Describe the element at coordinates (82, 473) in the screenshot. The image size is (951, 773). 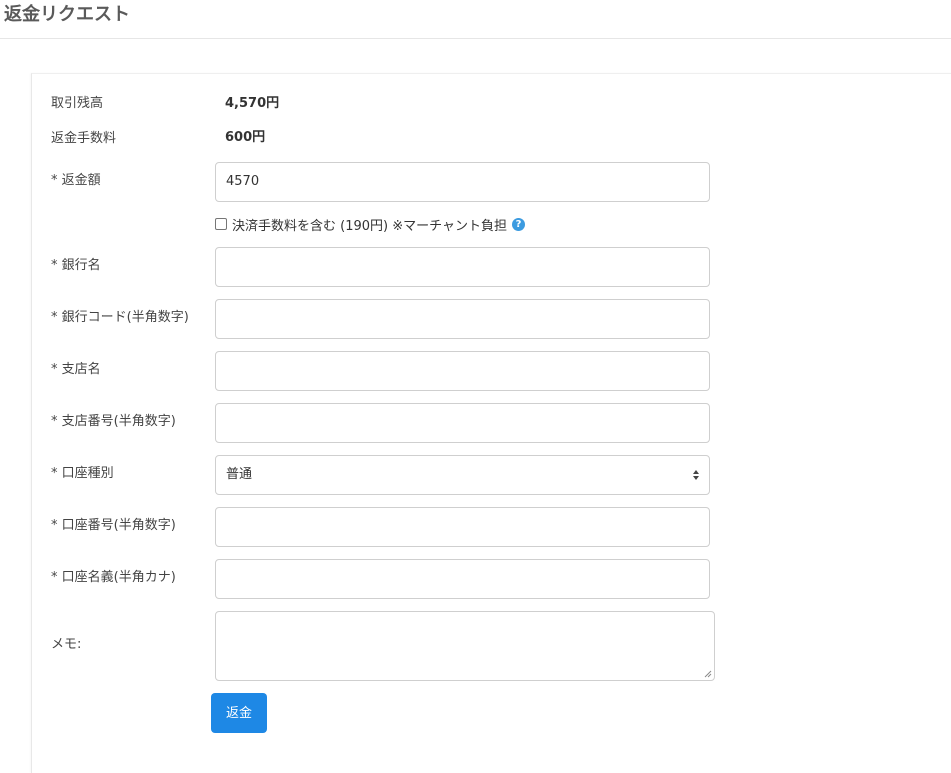
I see `account-type-label: * 口座種別` at that location.